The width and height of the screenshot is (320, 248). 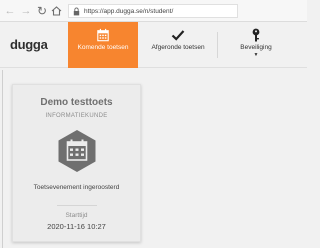 I want to click on divider, so click(x=77, y=205).